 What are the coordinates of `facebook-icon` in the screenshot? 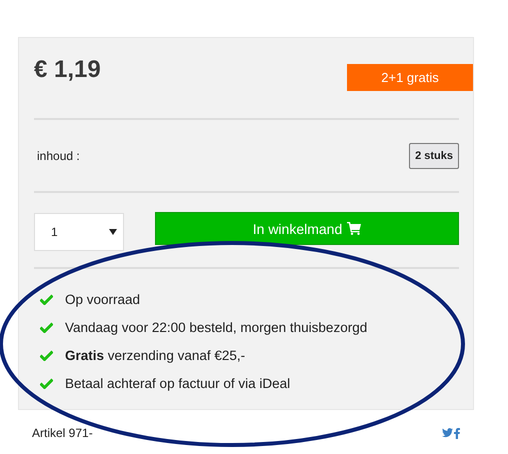 It's located at (457, 433).